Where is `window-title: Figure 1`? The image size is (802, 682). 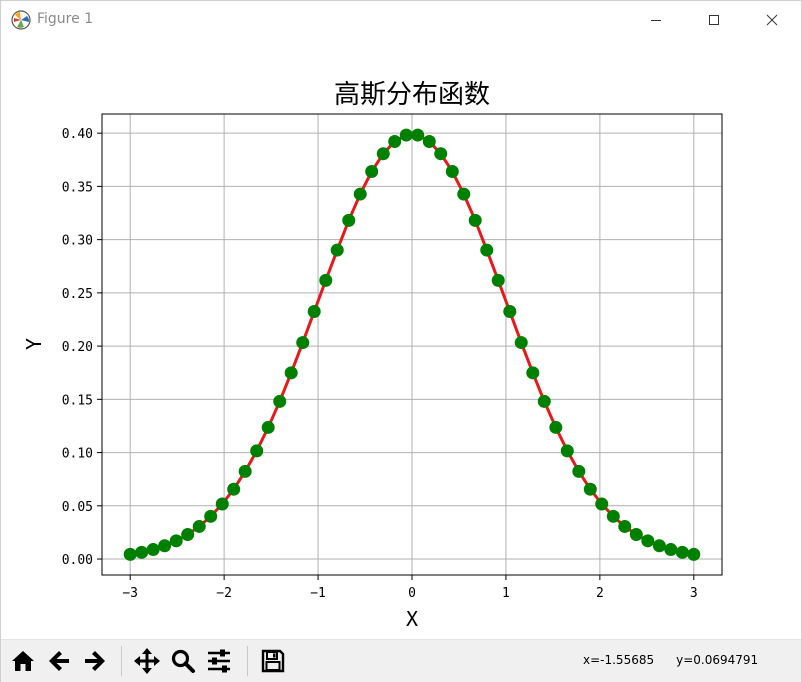 window-title: Figure 1 is located at coordinates (65, 19).